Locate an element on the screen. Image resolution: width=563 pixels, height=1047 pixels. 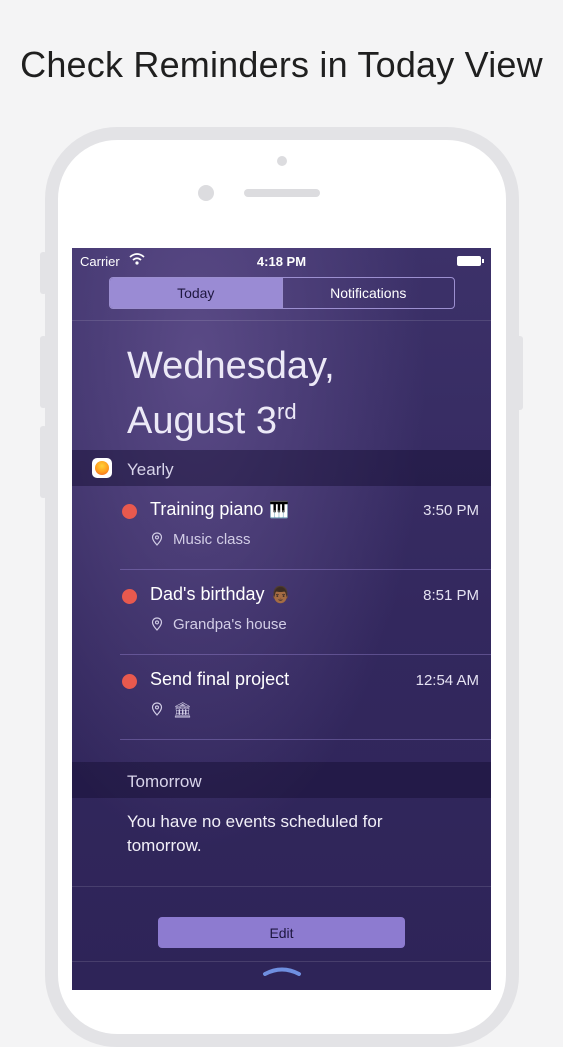
classical-building-icon: 🏛 is located at coordinates (183, 710).